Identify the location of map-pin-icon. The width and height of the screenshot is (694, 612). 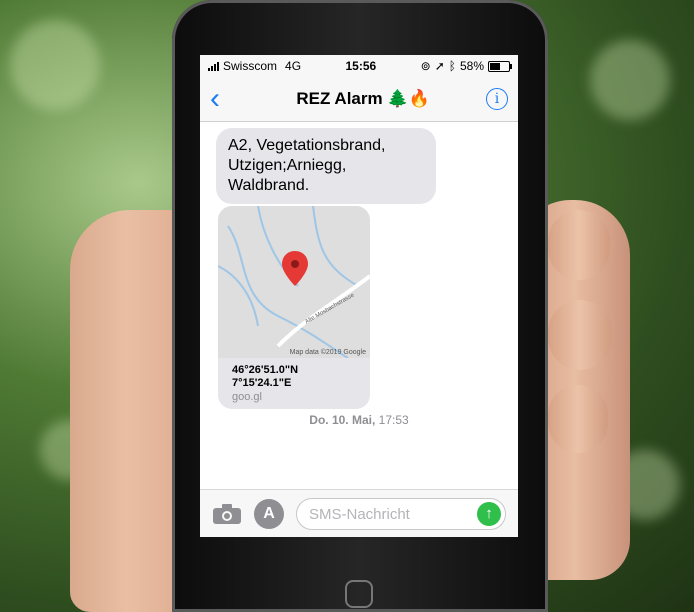
(295, 268).